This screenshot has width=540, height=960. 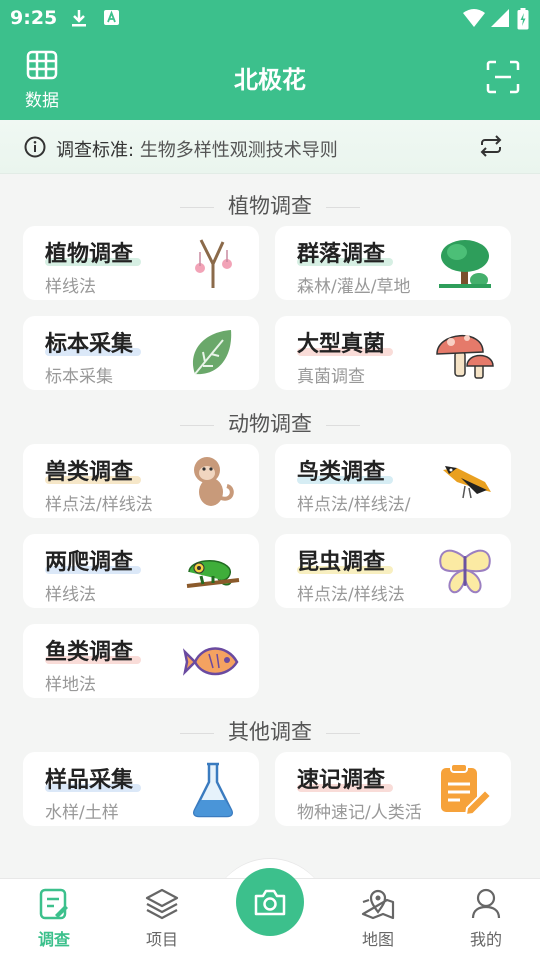 I want to click on survey-standard-value: 生物多样性观测技术导则, so click(x=238, y=150).